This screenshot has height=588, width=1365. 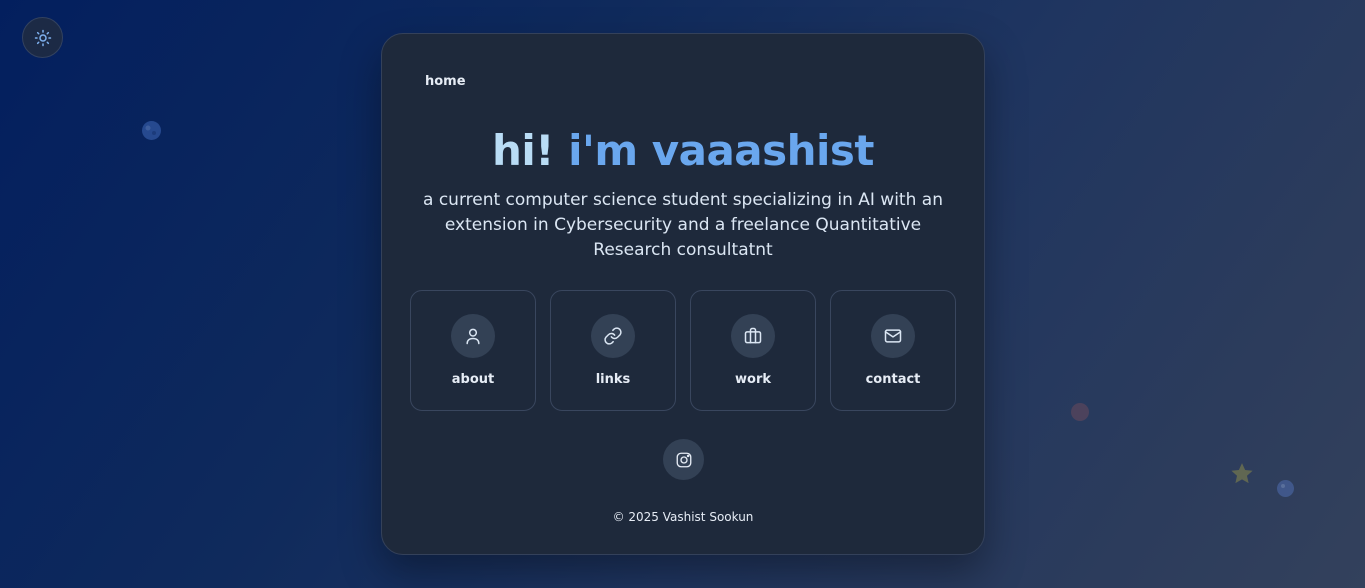 I want to click on greeting-text: hi!, so click(x=523, y=150).